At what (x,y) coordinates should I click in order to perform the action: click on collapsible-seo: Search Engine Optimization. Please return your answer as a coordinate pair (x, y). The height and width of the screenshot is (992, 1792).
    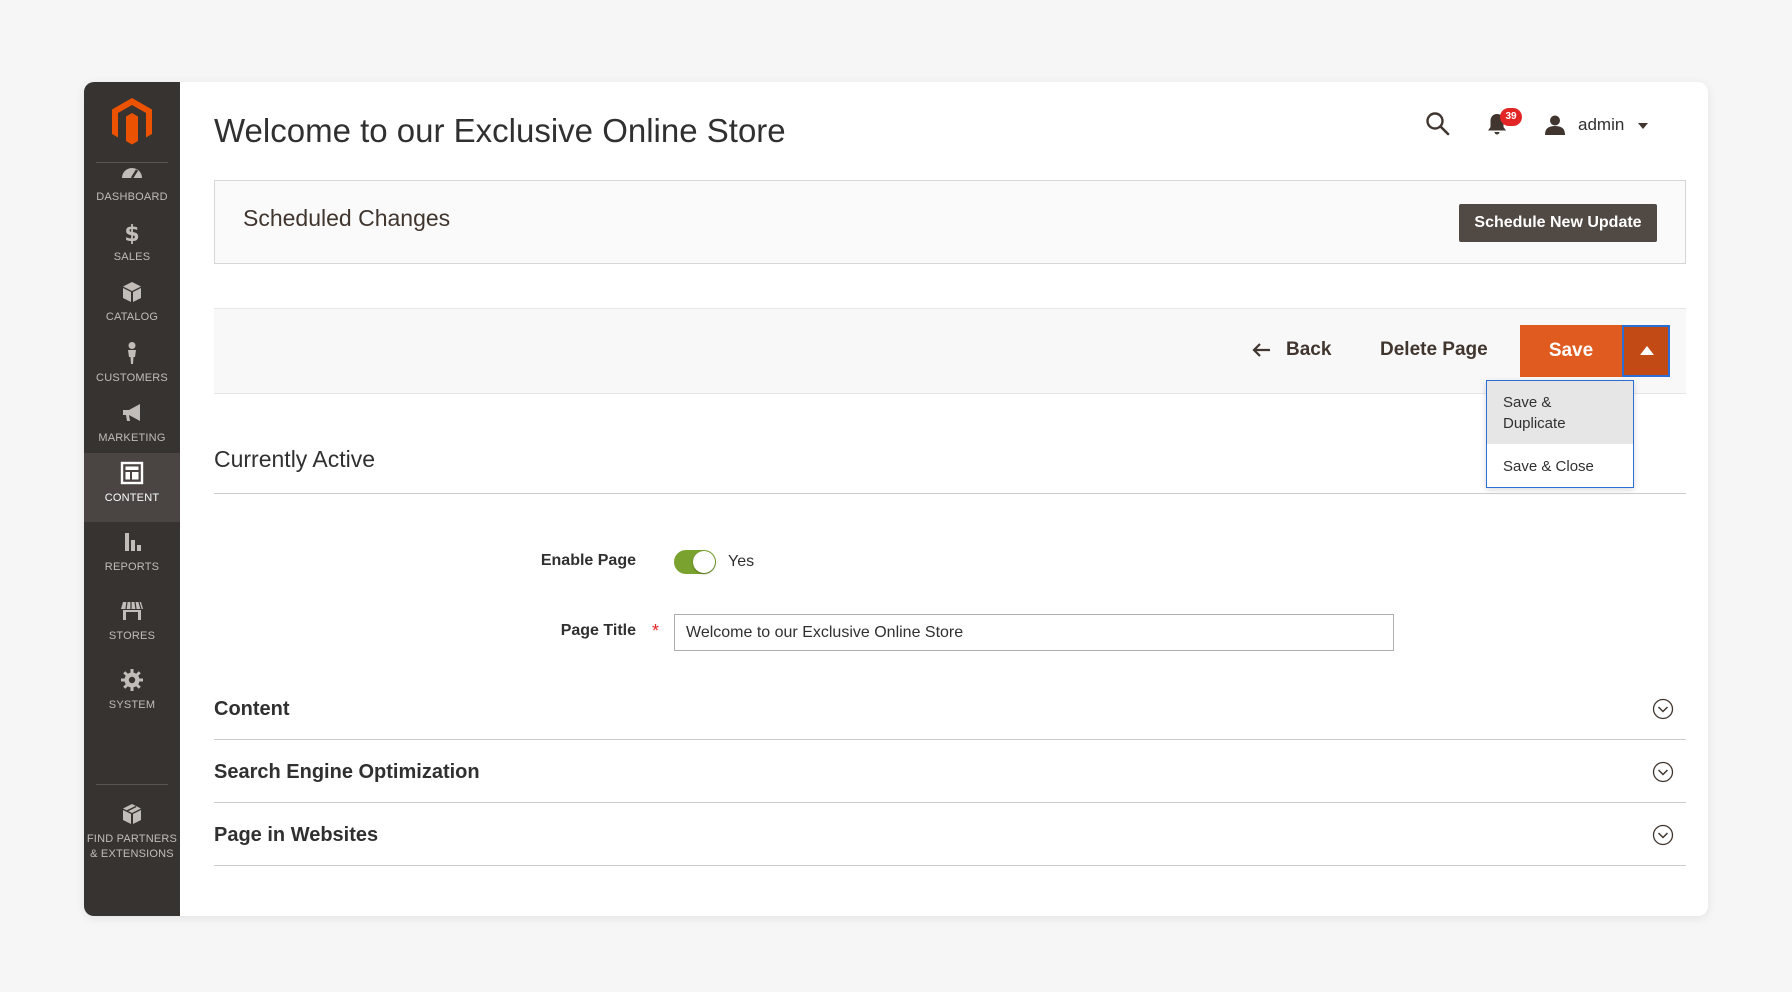
    Looking at the image, I should click on (950, 772).